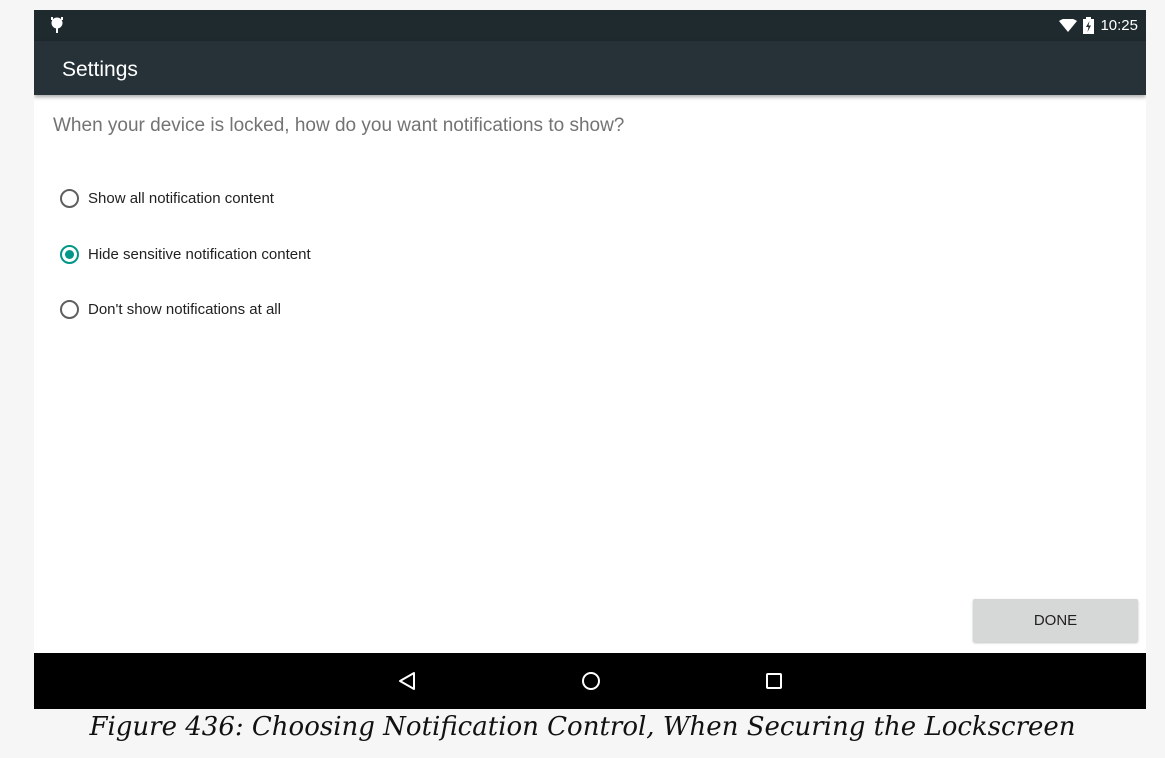 The width and height of the screenshot is (1165, 758). I want to click on navigation-bar, so click(590, 681).